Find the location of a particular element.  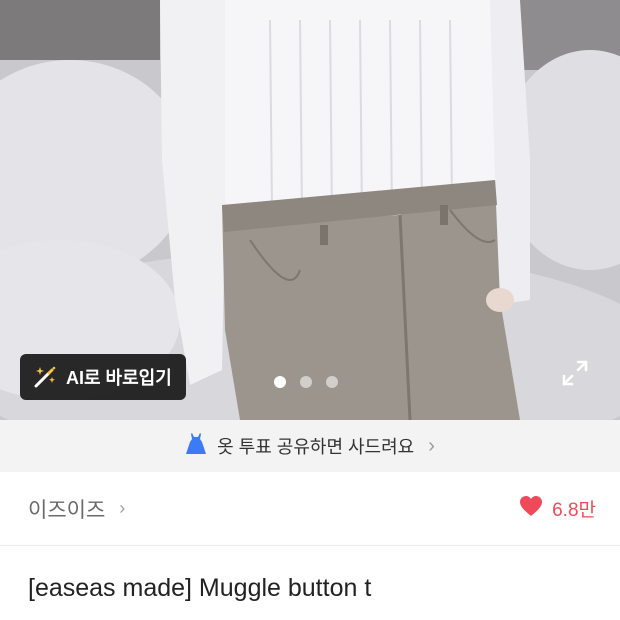

carousel-indicator is located at coordinates (306, 382).